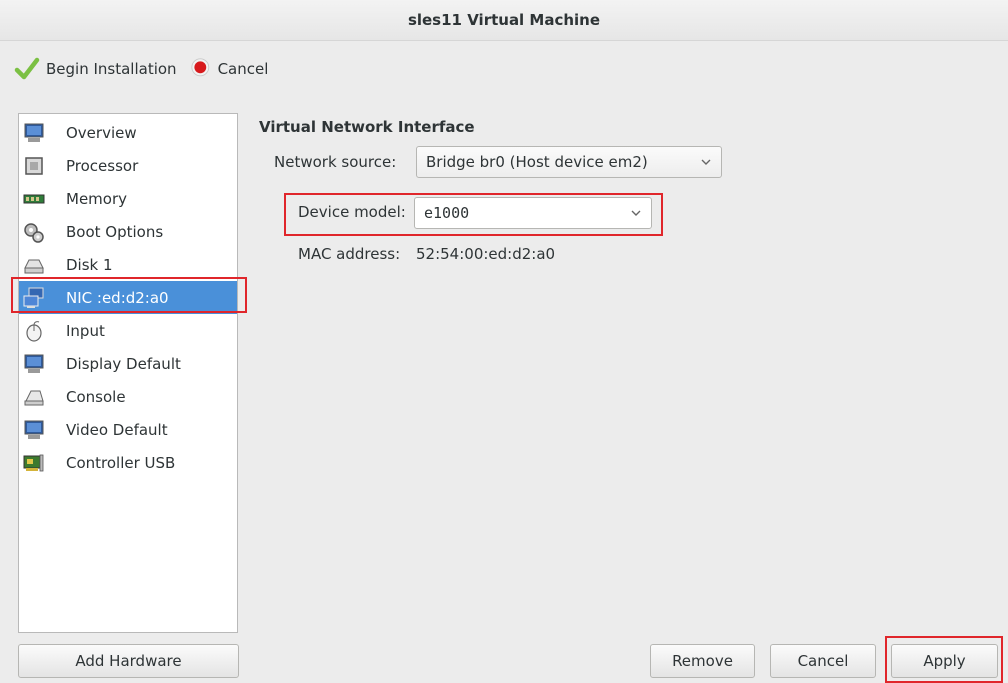  I want to click on mac-address-label: MAC address:, so click(349, 254).